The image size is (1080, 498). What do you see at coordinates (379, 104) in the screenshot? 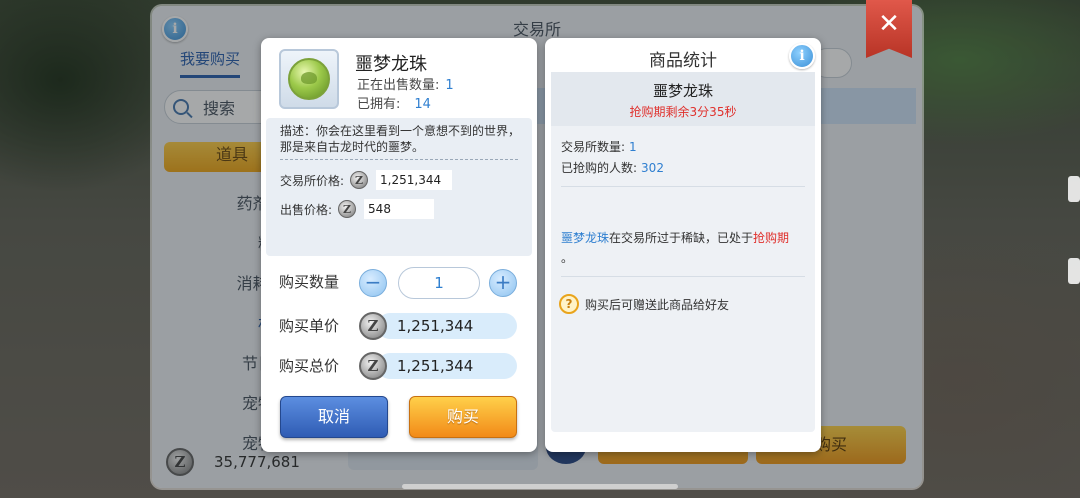
I see `owned-label: 已拥有:` at bounding box center [379, 104].